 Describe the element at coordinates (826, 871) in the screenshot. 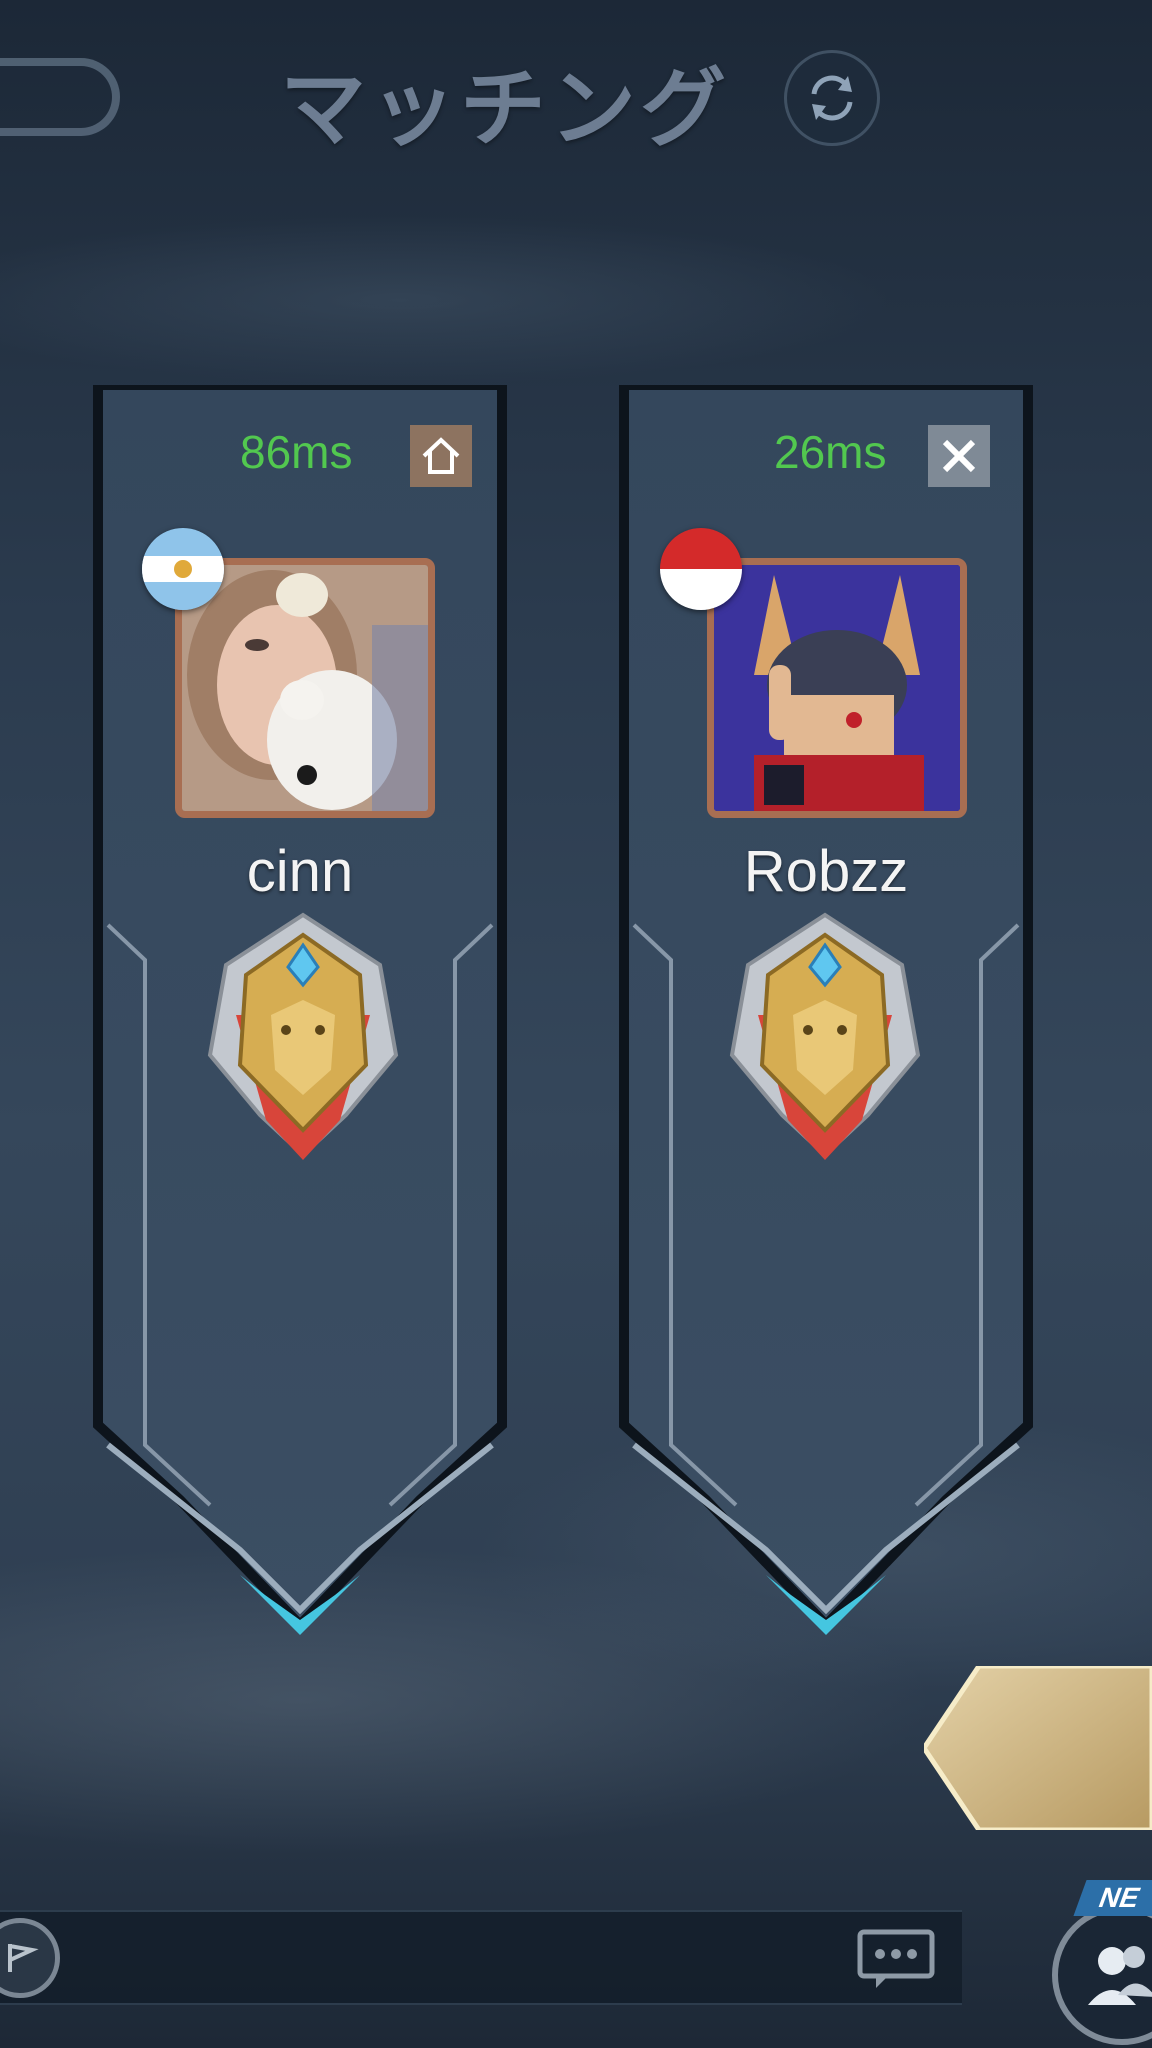

I see `player-name: Robzz` at that location.